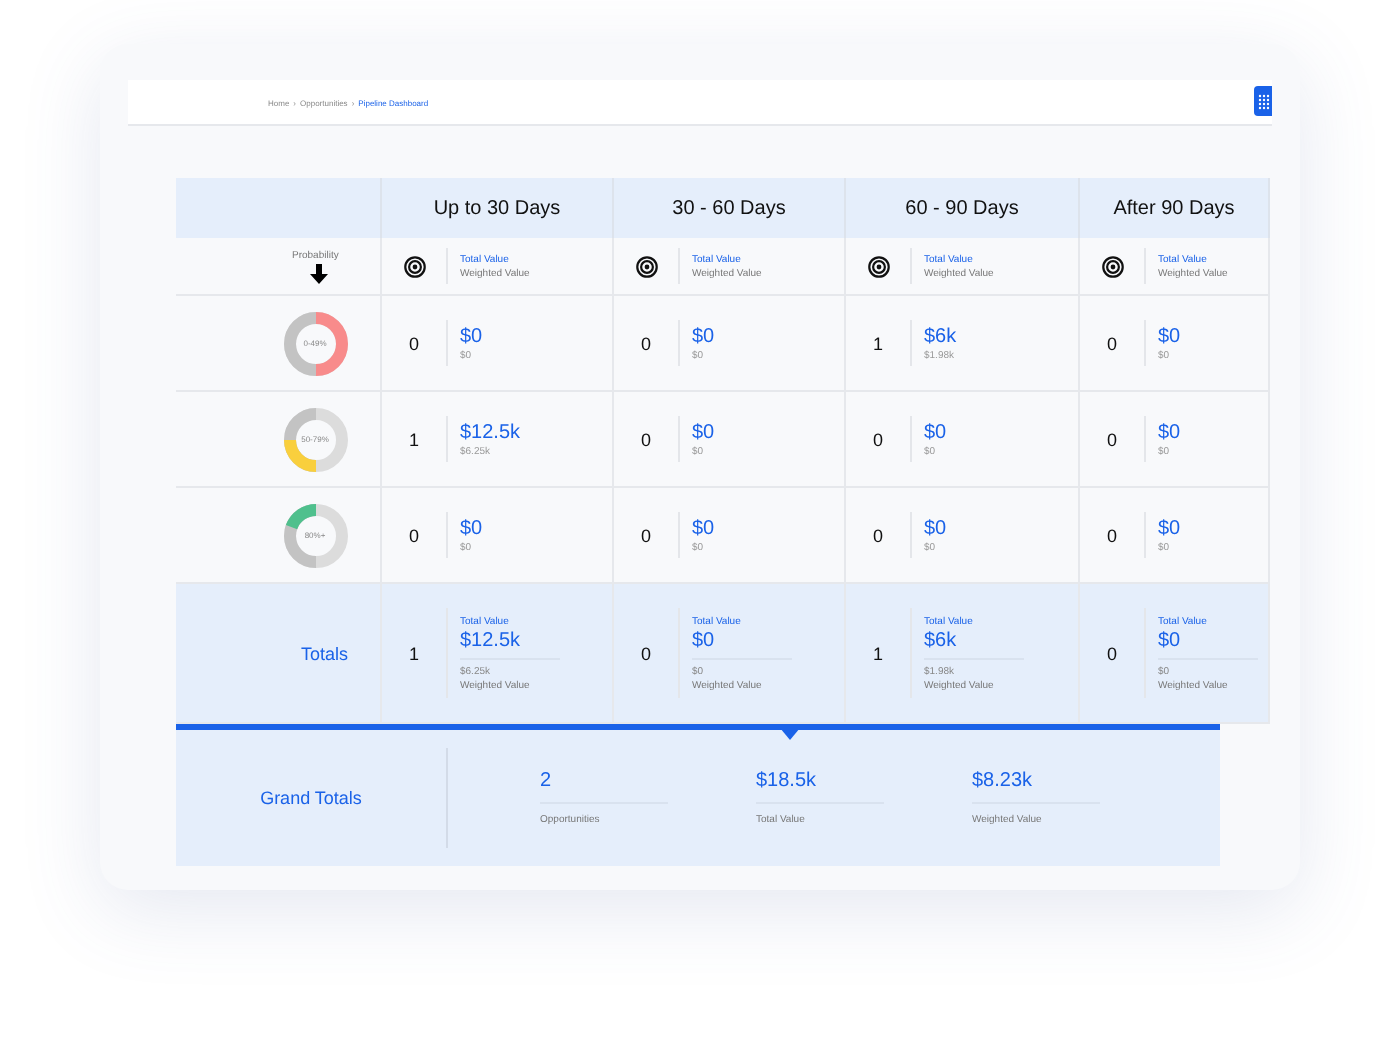 This screenshot has width=1398, height=1042. What do you see at coordinates (1175, 208) in the screenshot?
I see `column-header: After 90 Days` at bounding box center [1175, 208].